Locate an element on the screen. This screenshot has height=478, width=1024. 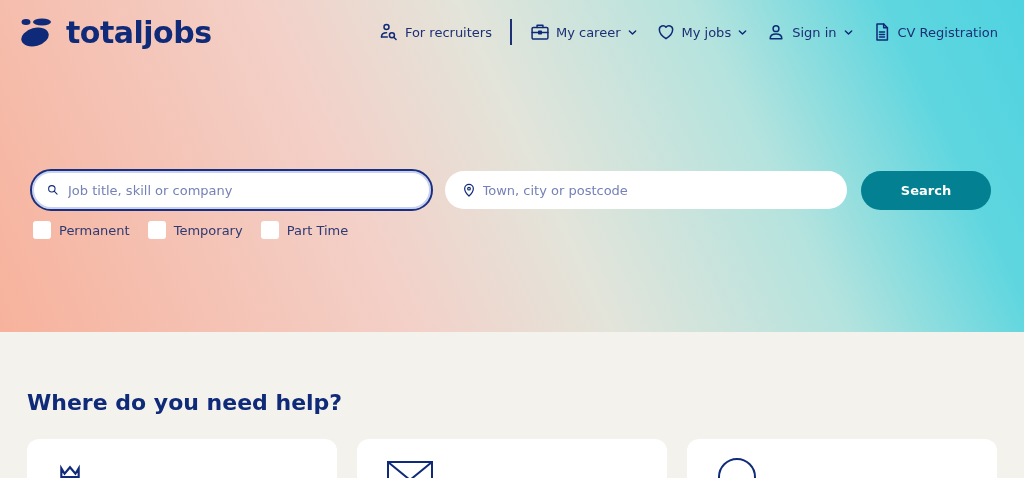
user-search-icon is located at coordinates (388, 32).